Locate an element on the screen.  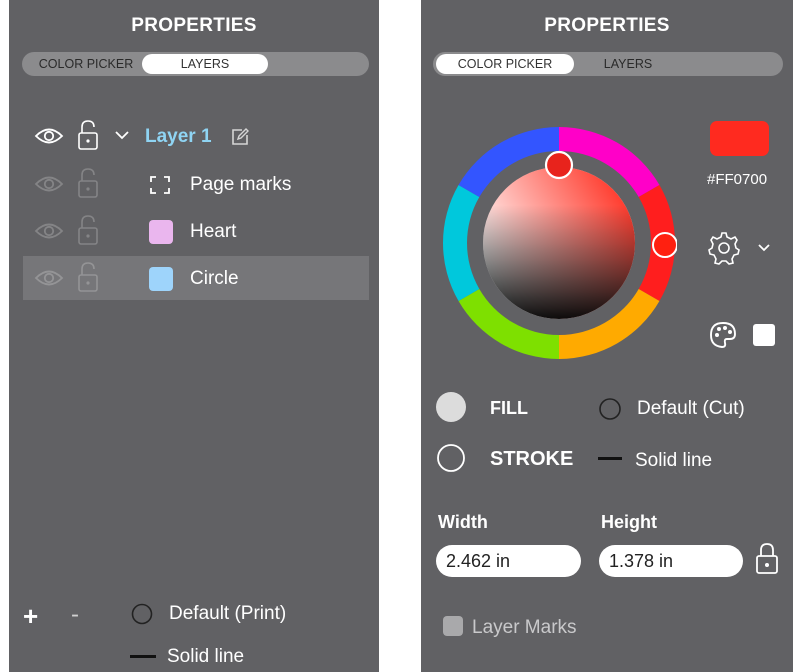
current-color-swatch is located at coordinates (739, 138).